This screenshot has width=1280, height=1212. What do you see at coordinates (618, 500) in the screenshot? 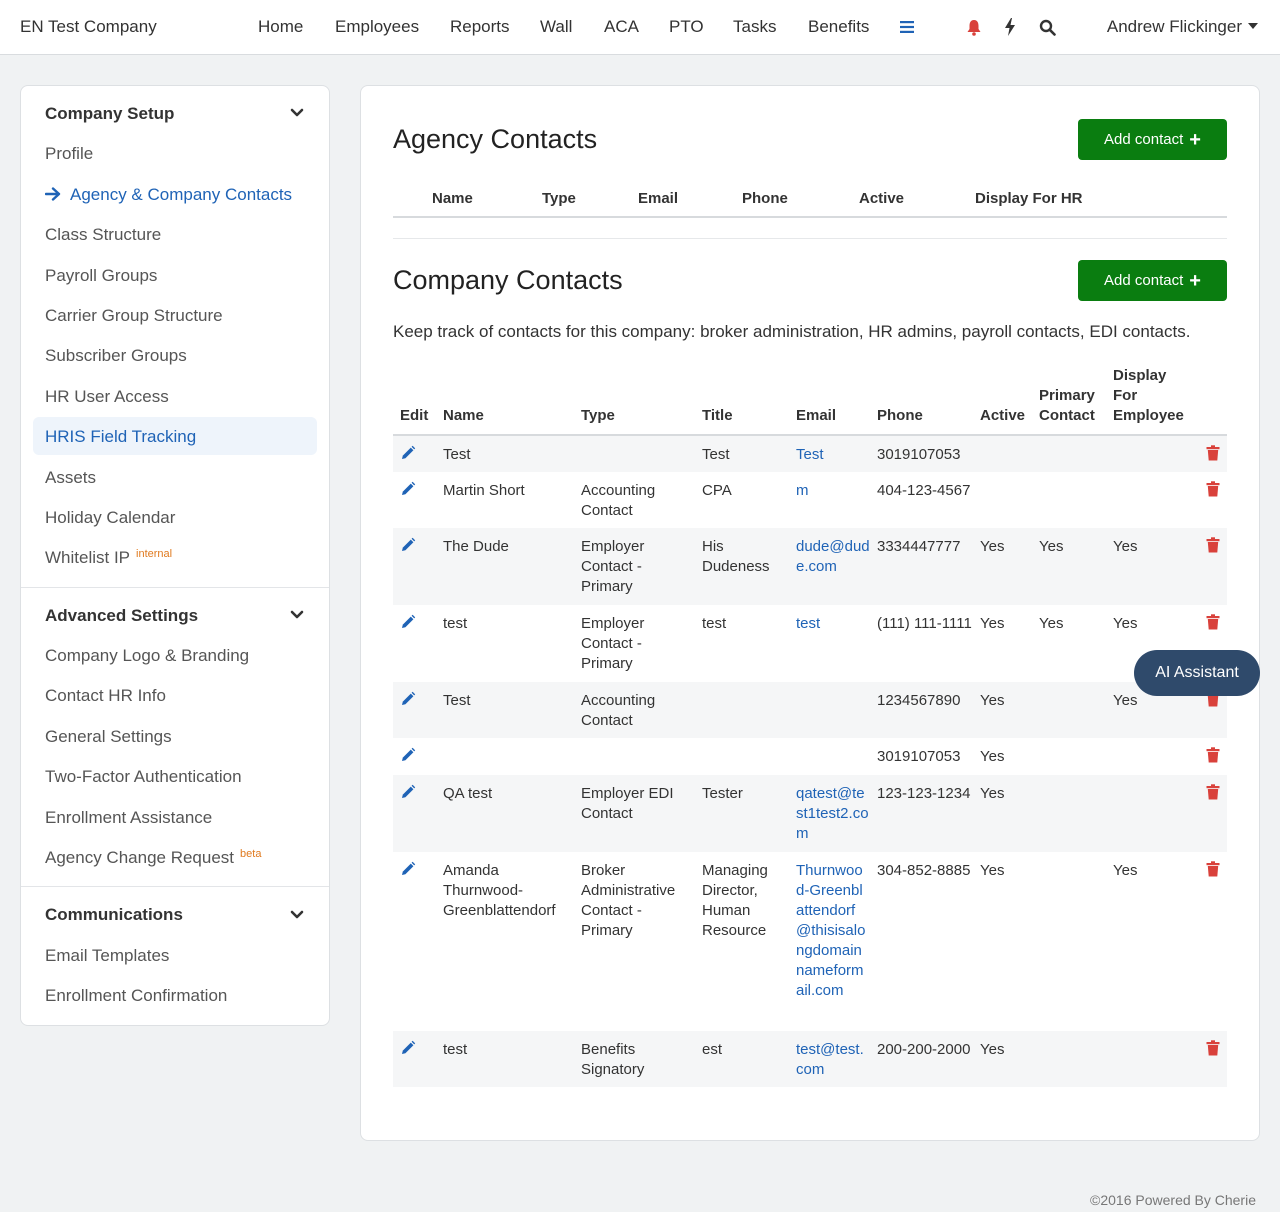
I see `cell-type: Accounting Contact` at bounding box center [618, 500].